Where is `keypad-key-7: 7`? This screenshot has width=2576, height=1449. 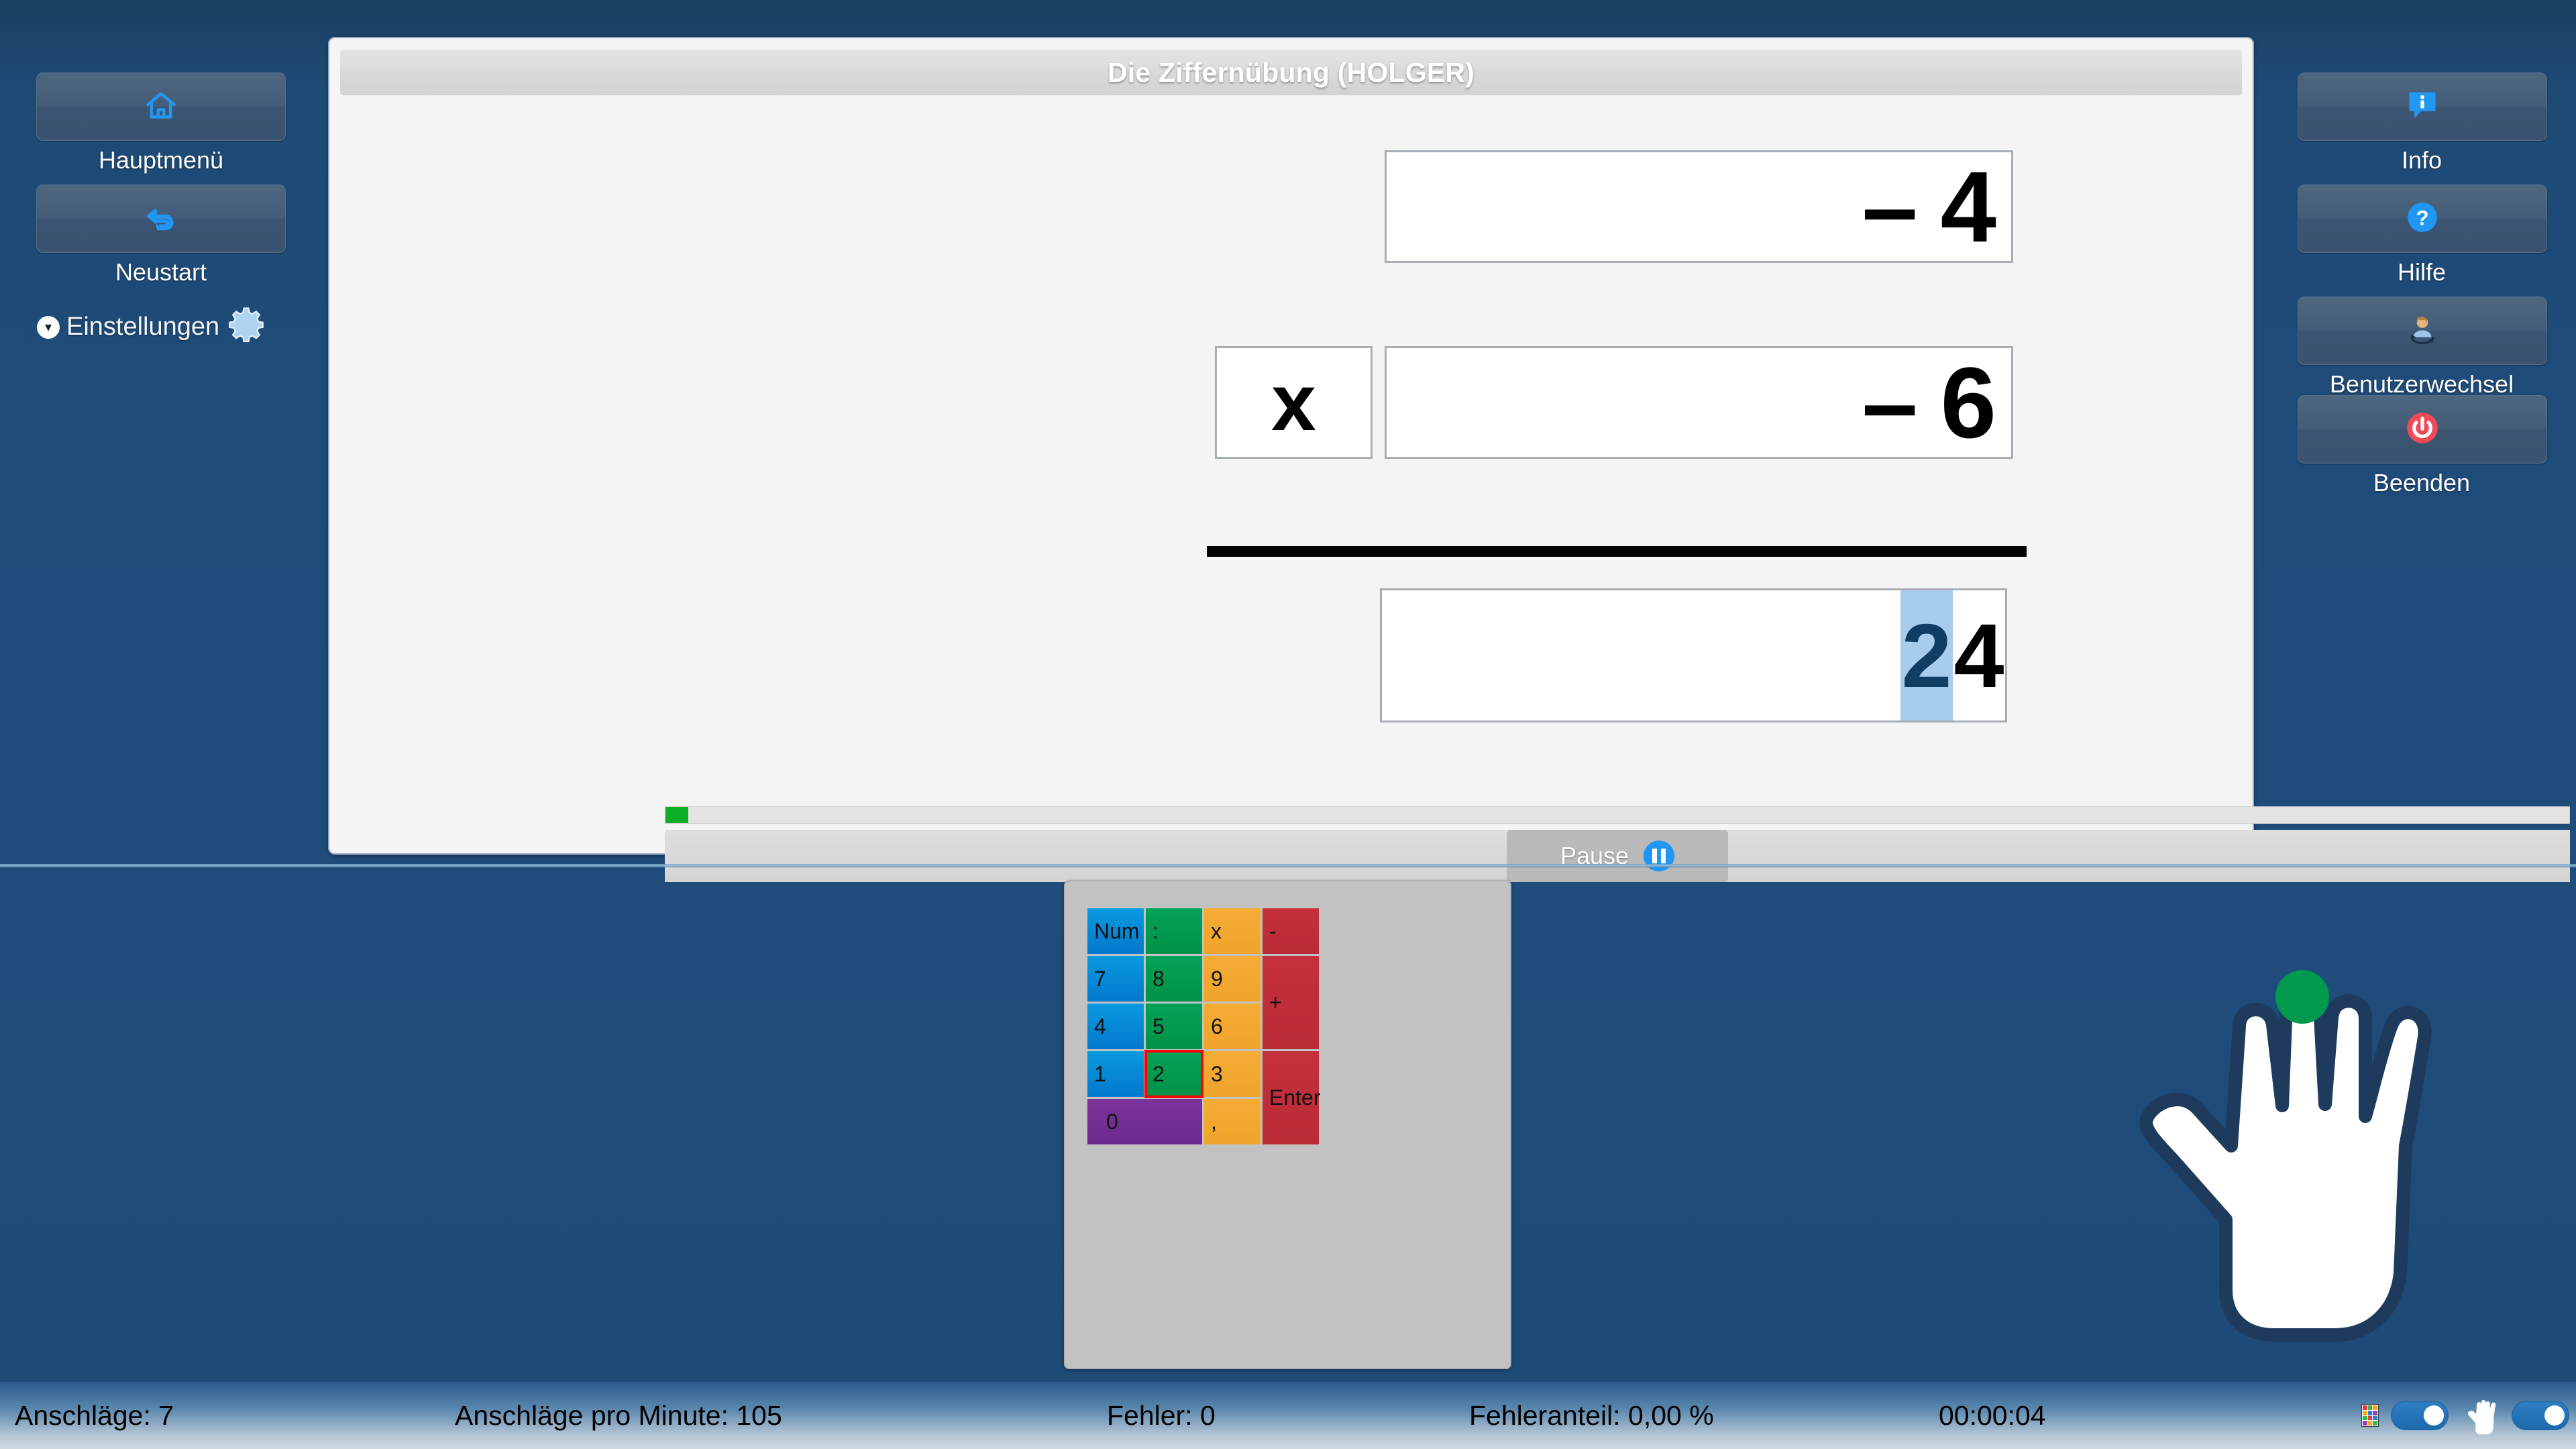
keypad-key-7: 7 is located at coordinates (1115, 979).